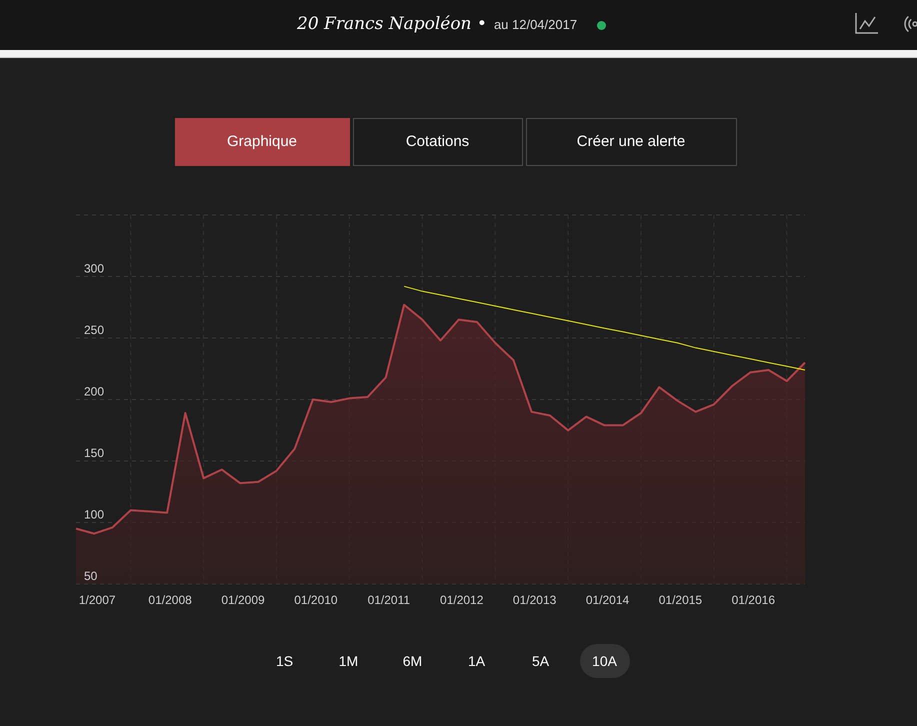  What do you see at coordinates (94, 330) in the screenshot?
I see `y-axis-label: 250` at bounding box center [94, 330].